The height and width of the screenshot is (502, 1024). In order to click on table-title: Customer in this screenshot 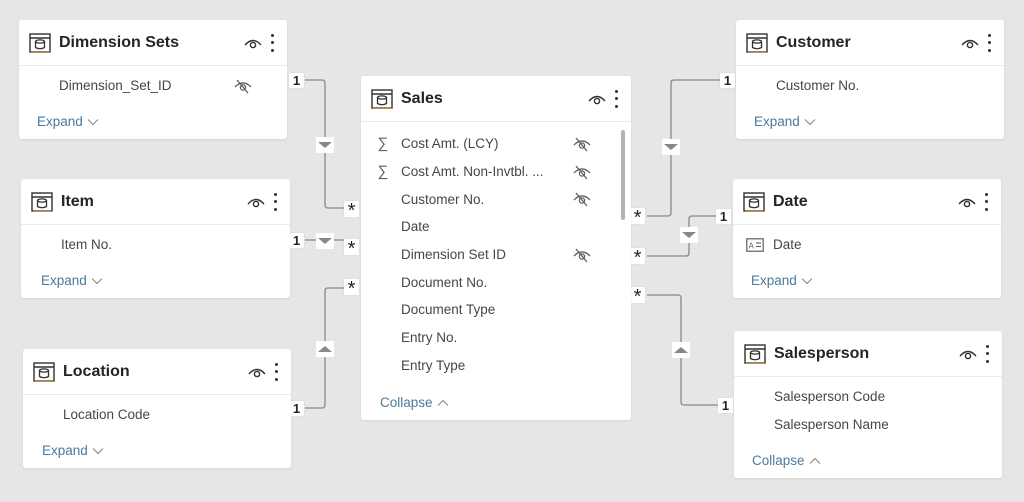, I will do `click(813, 42)`.